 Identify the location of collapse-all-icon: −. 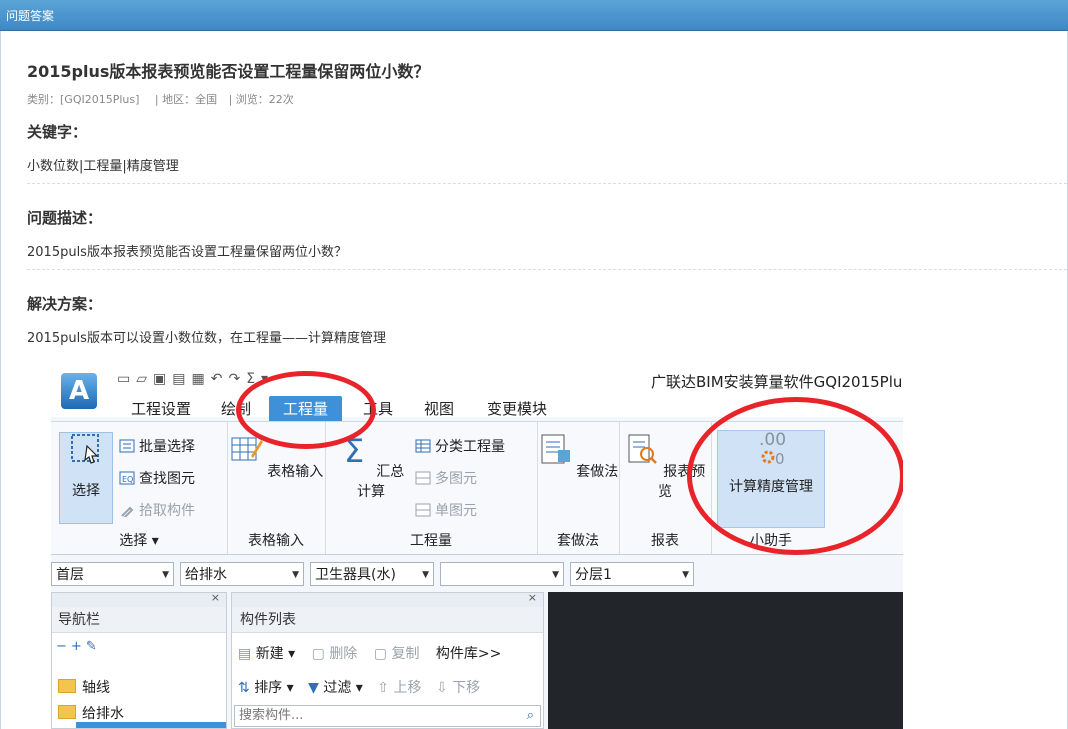
(63, 646).